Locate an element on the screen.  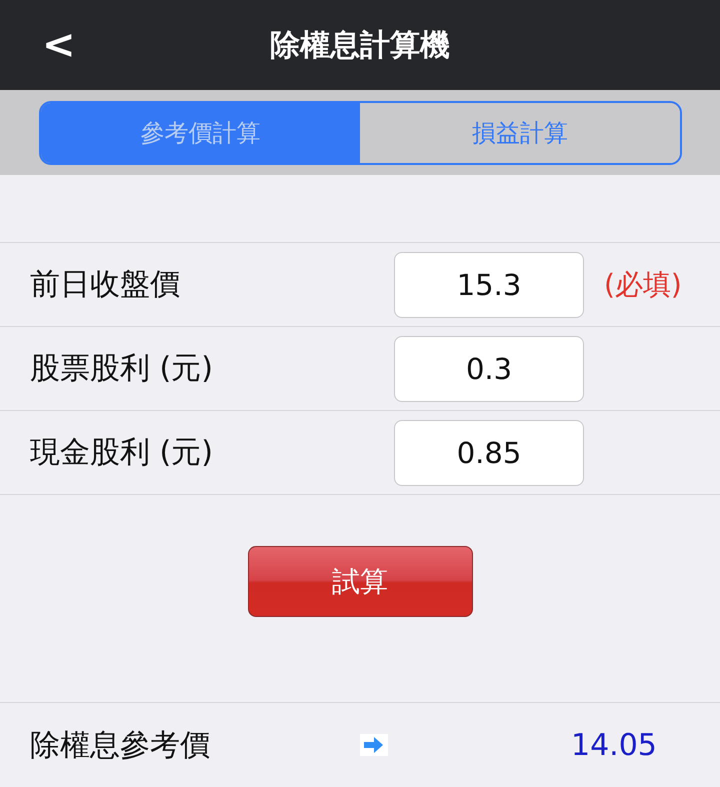
page-title: 除權息計算機 is located at coordinates (360, 45).